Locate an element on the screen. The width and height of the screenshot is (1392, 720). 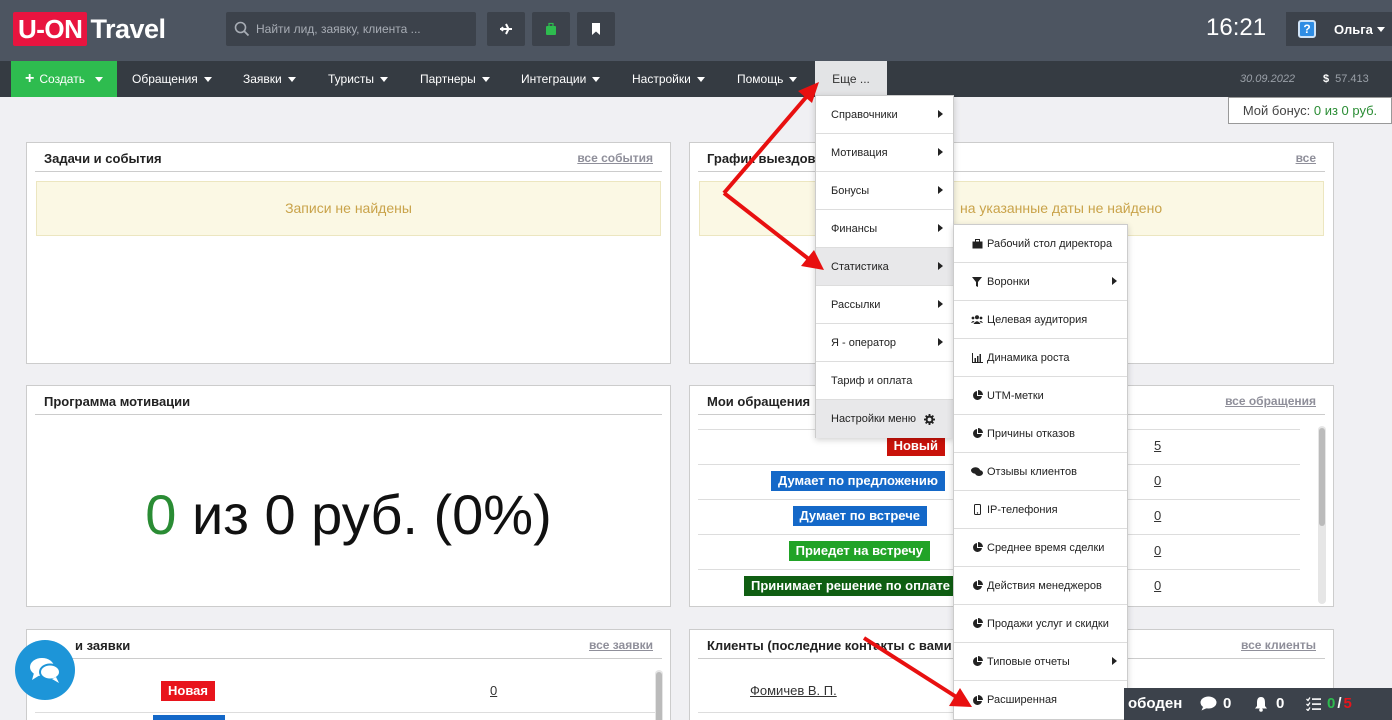
status-badge: Новая is located at coordinates (188, 691).